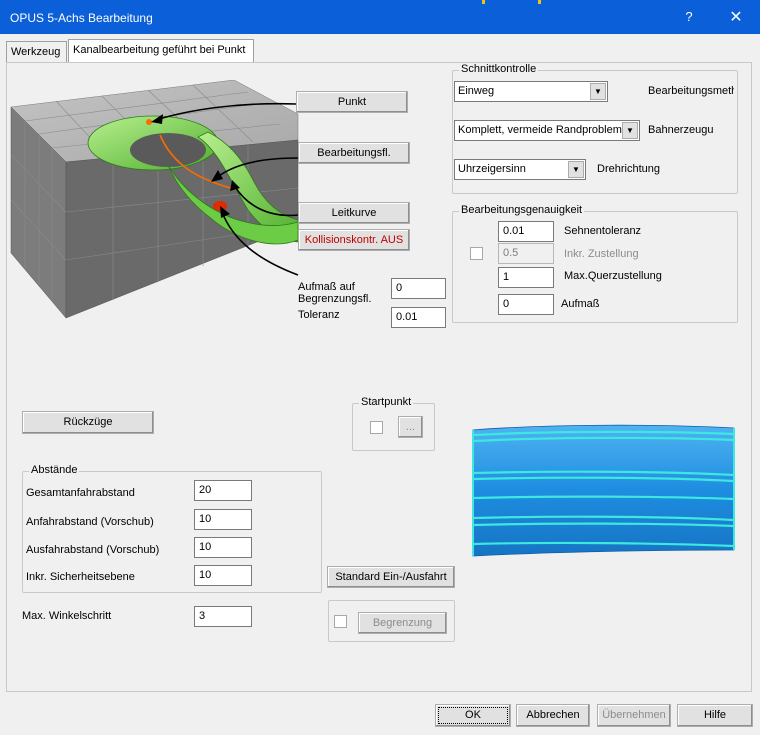 The height and width of the screenshot is (735, 760). I want to click on inkr-zustellung-label: Inkr. Zustellung, so click(601, 254).